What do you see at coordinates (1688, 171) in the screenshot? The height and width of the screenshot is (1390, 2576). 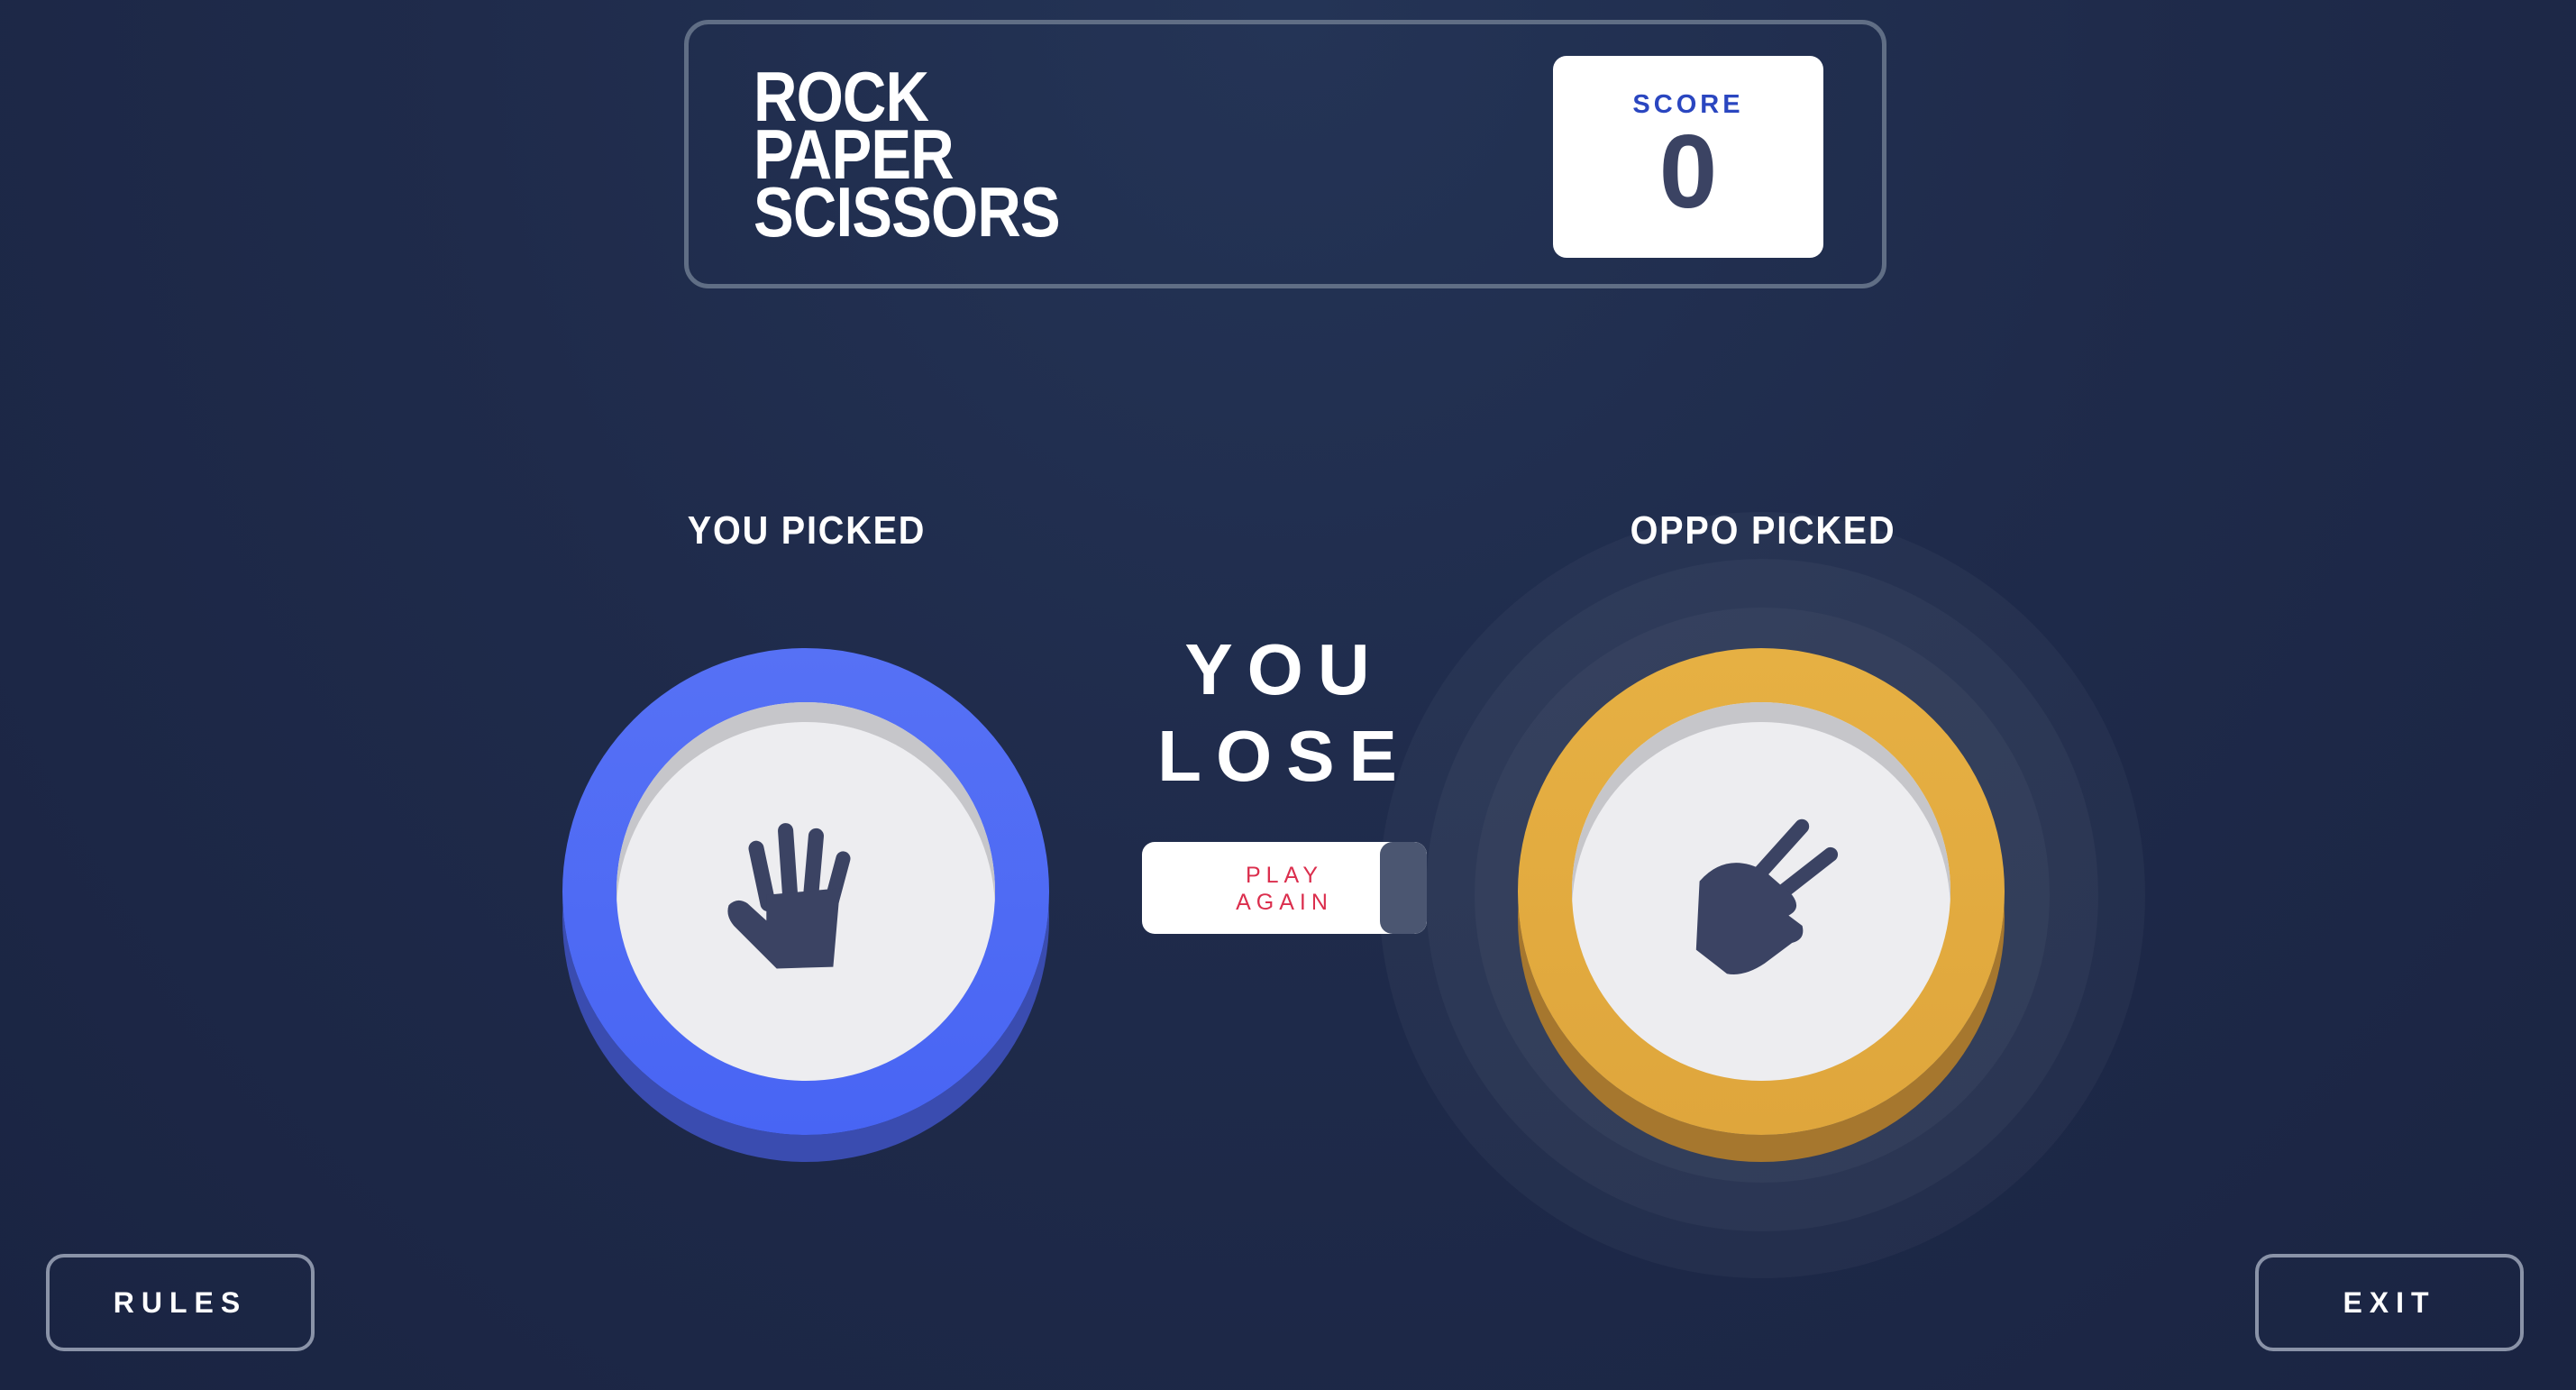 I see `score-value: 0` at bounding box center [1688, 171].